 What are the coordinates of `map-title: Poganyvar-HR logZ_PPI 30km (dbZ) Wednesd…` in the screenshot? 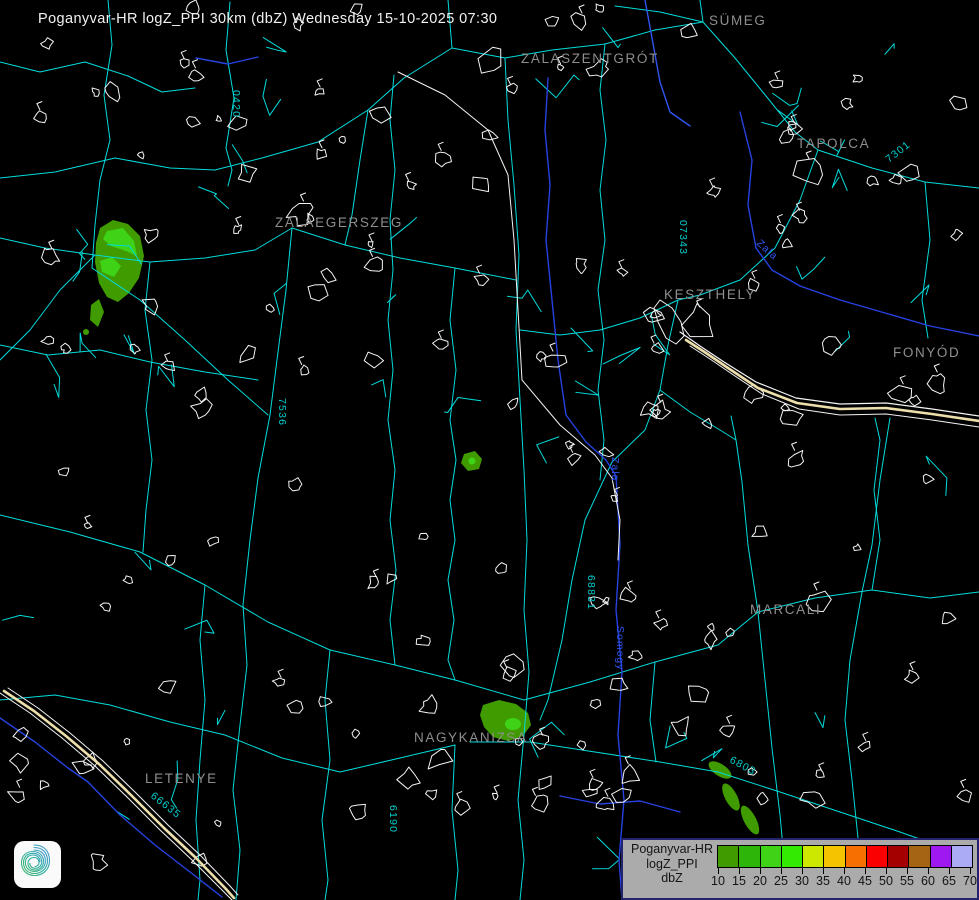 It's located at (268, 19).